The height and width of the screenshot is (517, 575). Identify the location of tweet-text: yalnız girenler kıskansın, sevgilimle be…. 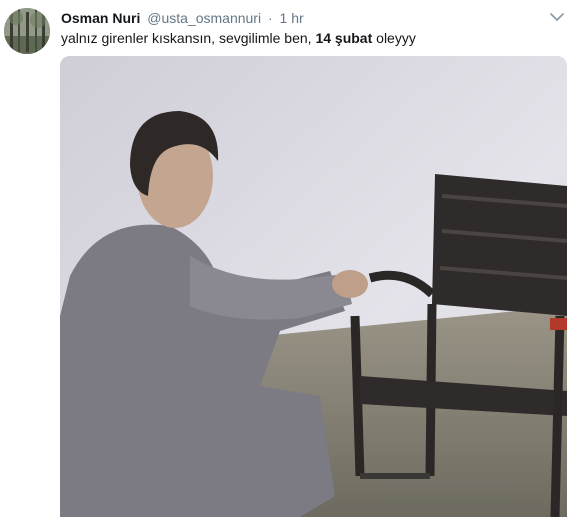
(238, 38).